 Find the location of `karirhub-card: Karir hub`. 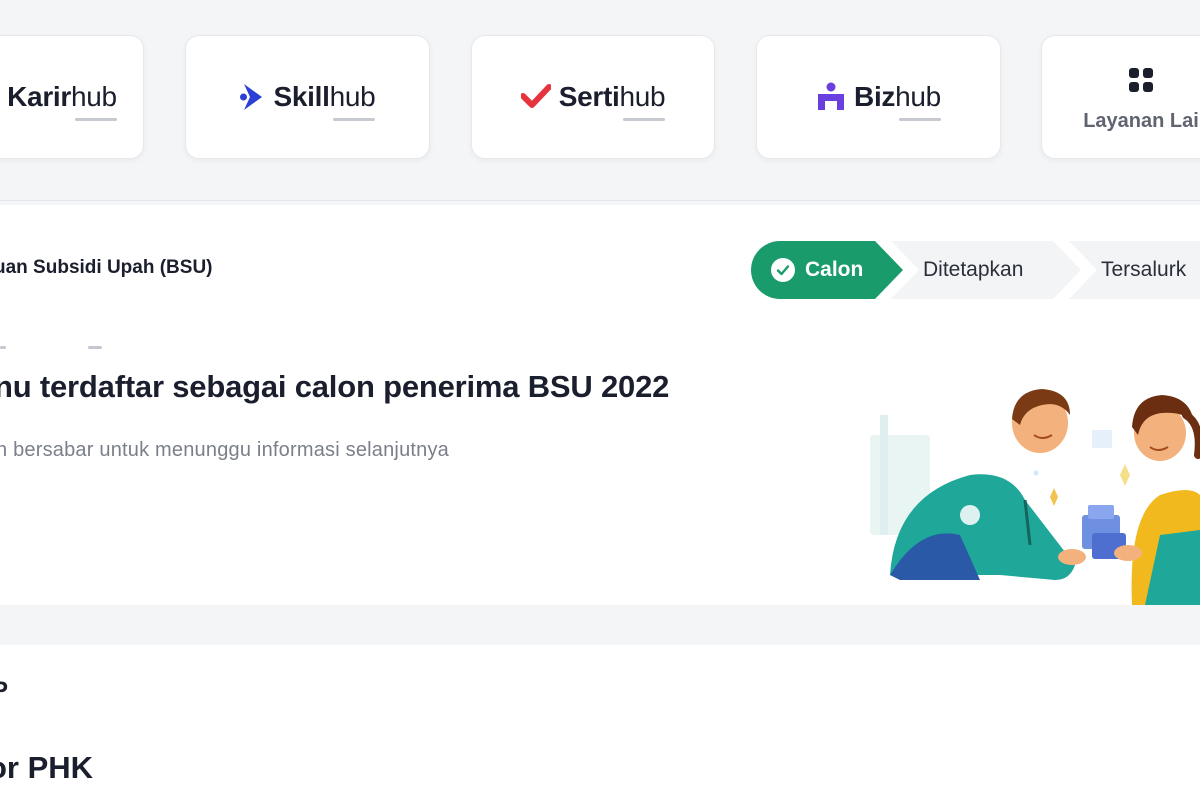

karirhub-card: Karir hub is located at coordinates (72, 97).